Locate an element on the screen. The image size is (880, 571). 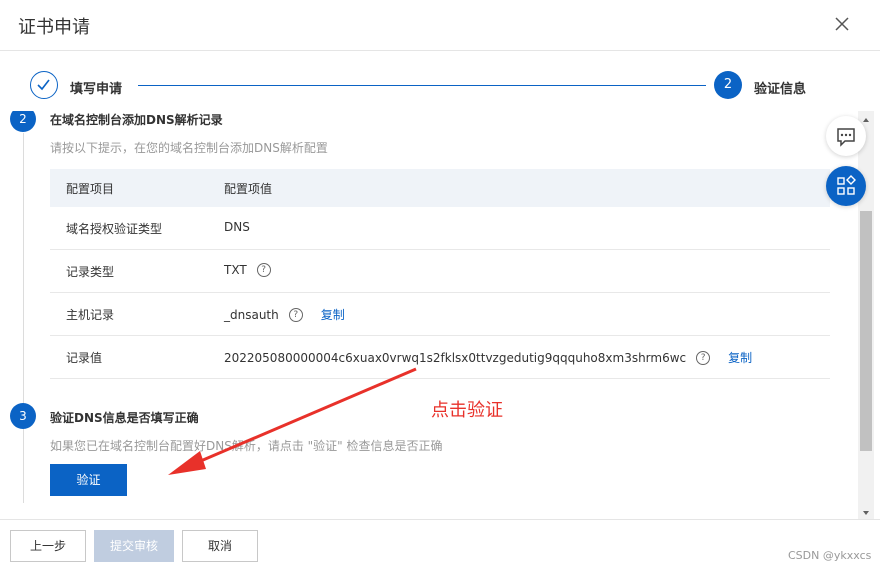
row-value: DNS is located at coordinates (237, 227).